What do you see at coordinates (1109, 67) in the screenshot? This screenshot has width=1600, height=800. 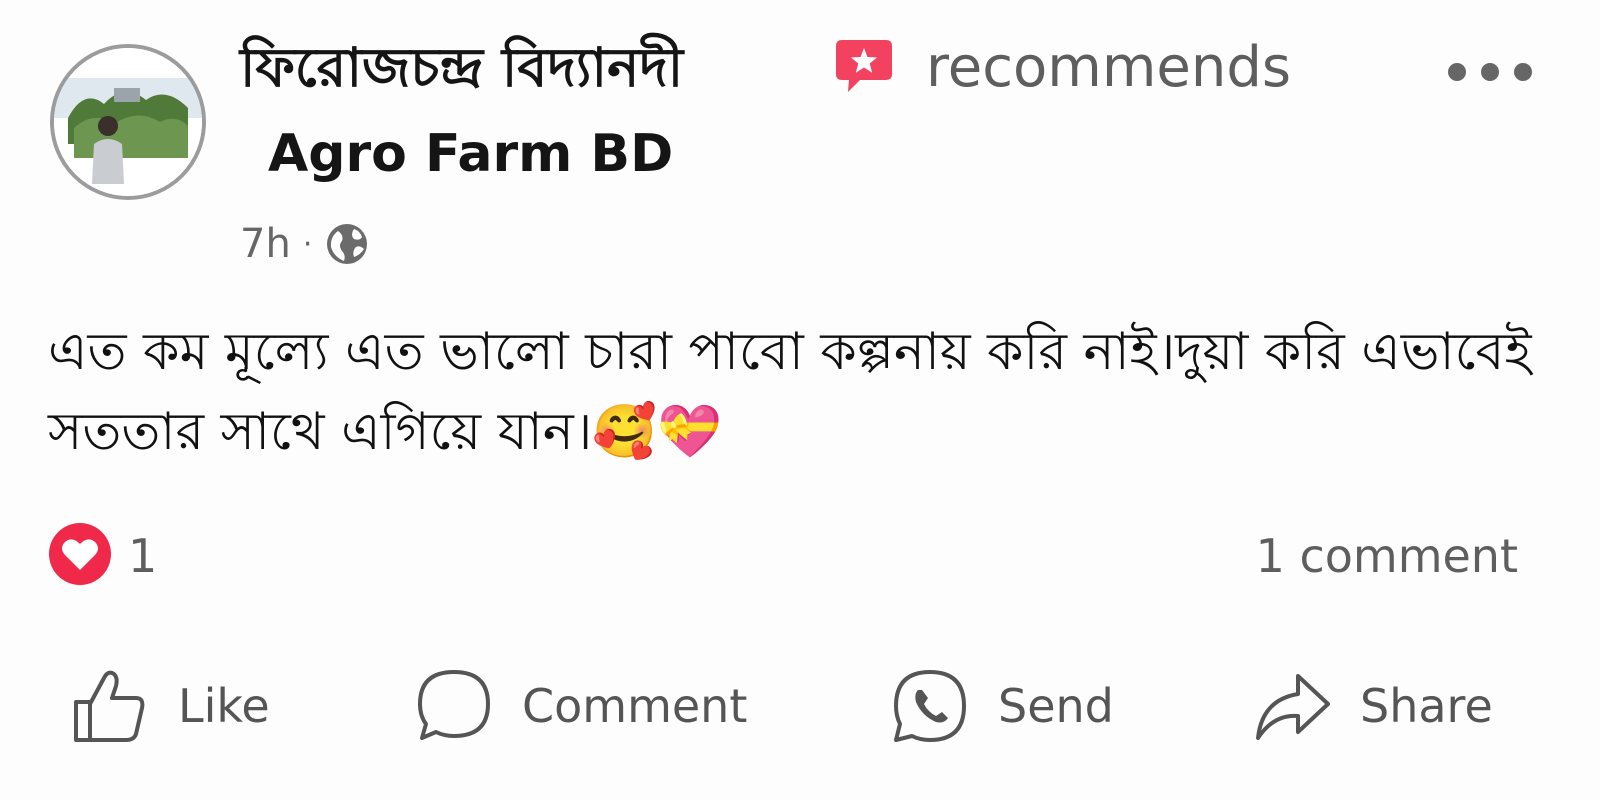 I see `recommends-label: recommends` at bounding box center [1109, 67].